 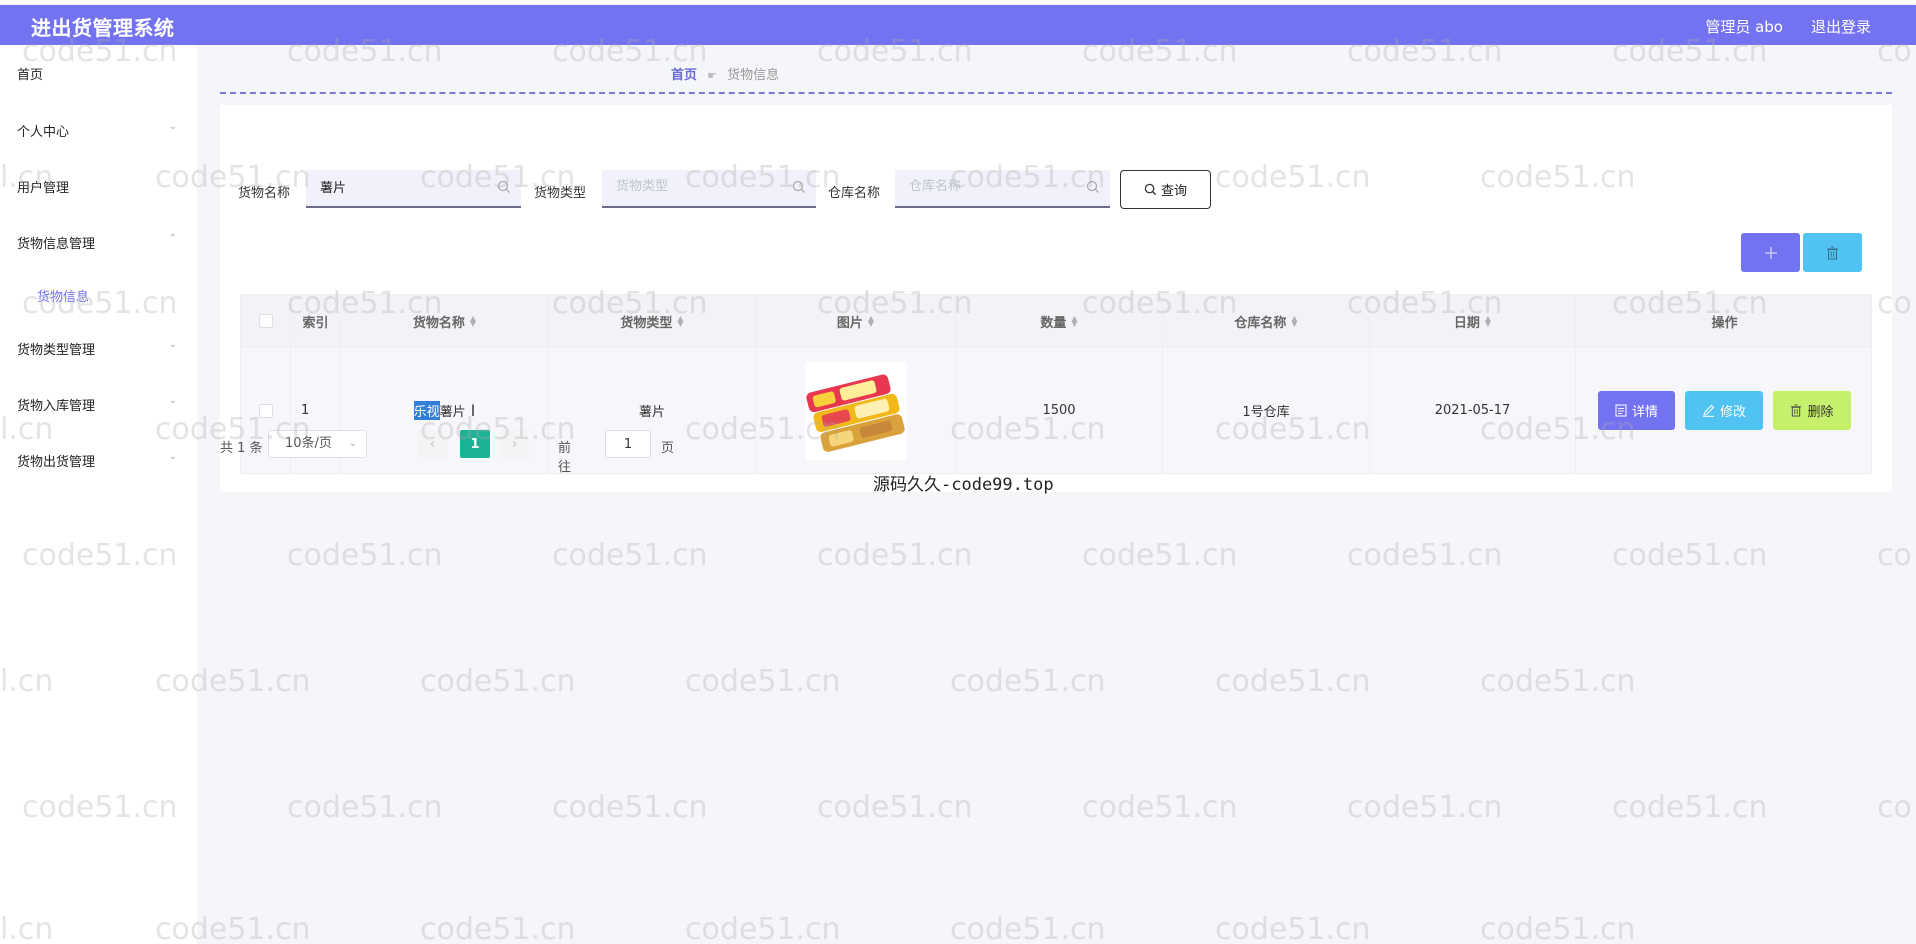 What do you see at coordinates (1059, 321) in the screenshot?
I see `header-quantity: 数量 ▲ ▼` at bounding box center [1059, 321].